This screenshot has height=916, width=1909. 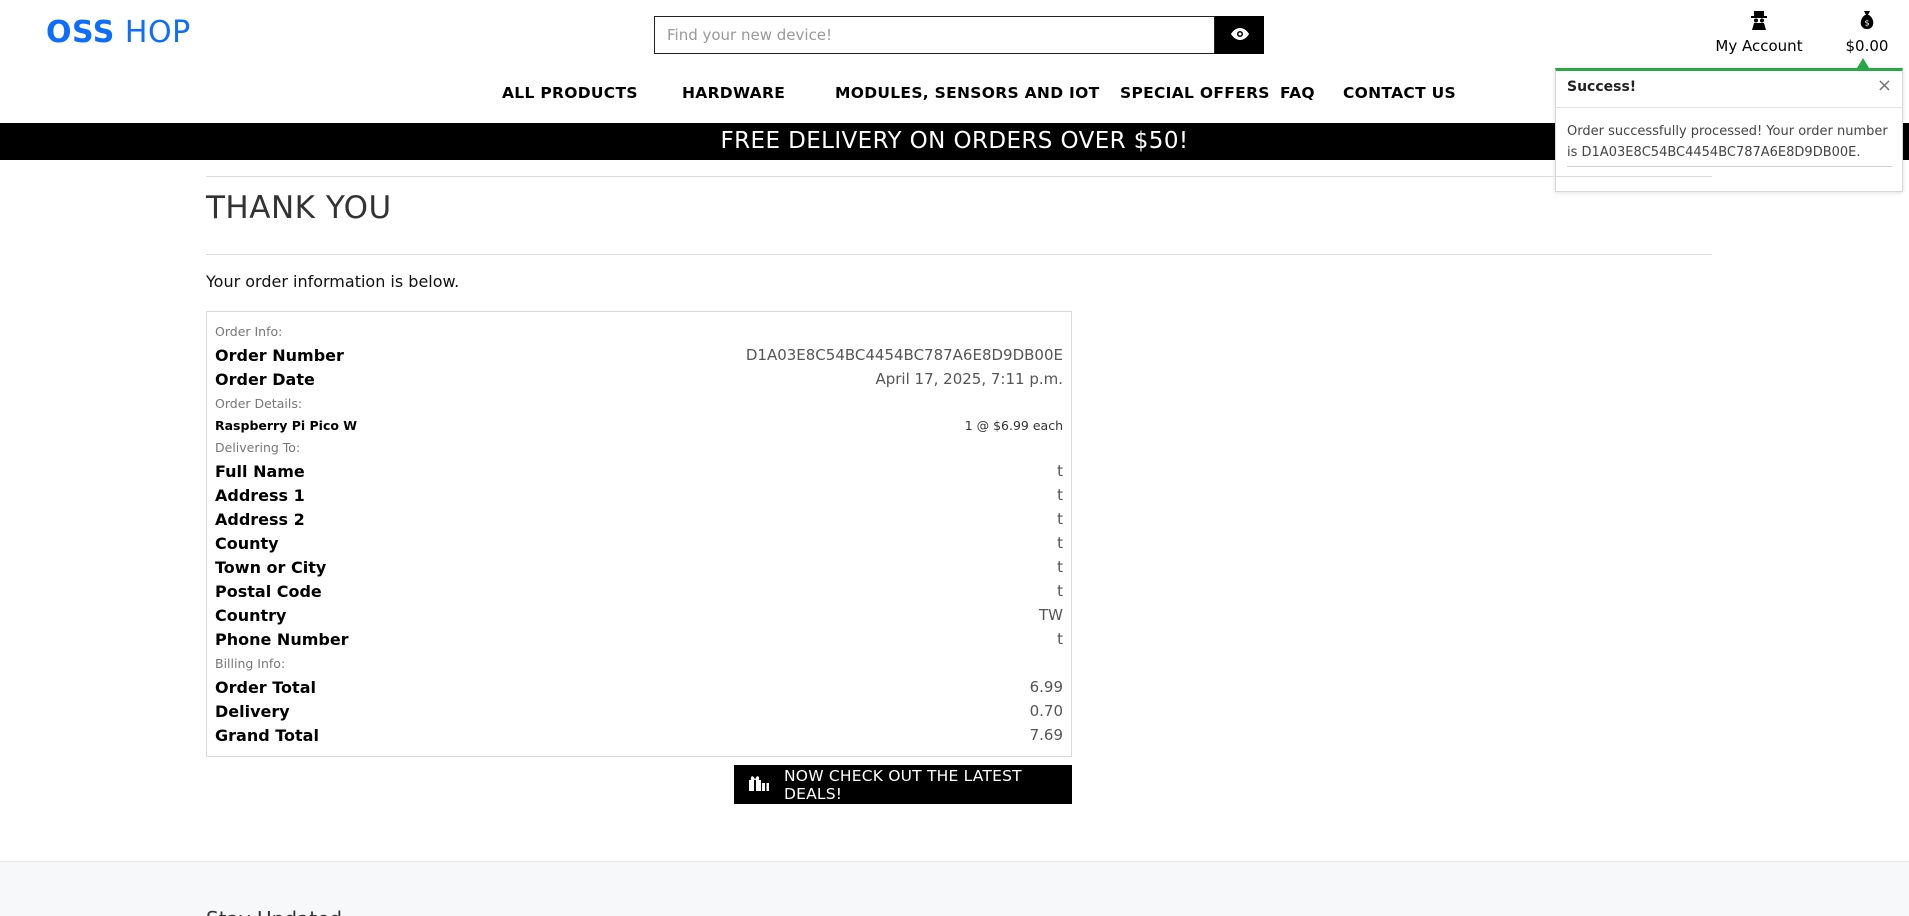 What do you see at coordinates (1884, 85) in the screenshot?
I see `close-icon: ×` at bounding box center [1884, 85].